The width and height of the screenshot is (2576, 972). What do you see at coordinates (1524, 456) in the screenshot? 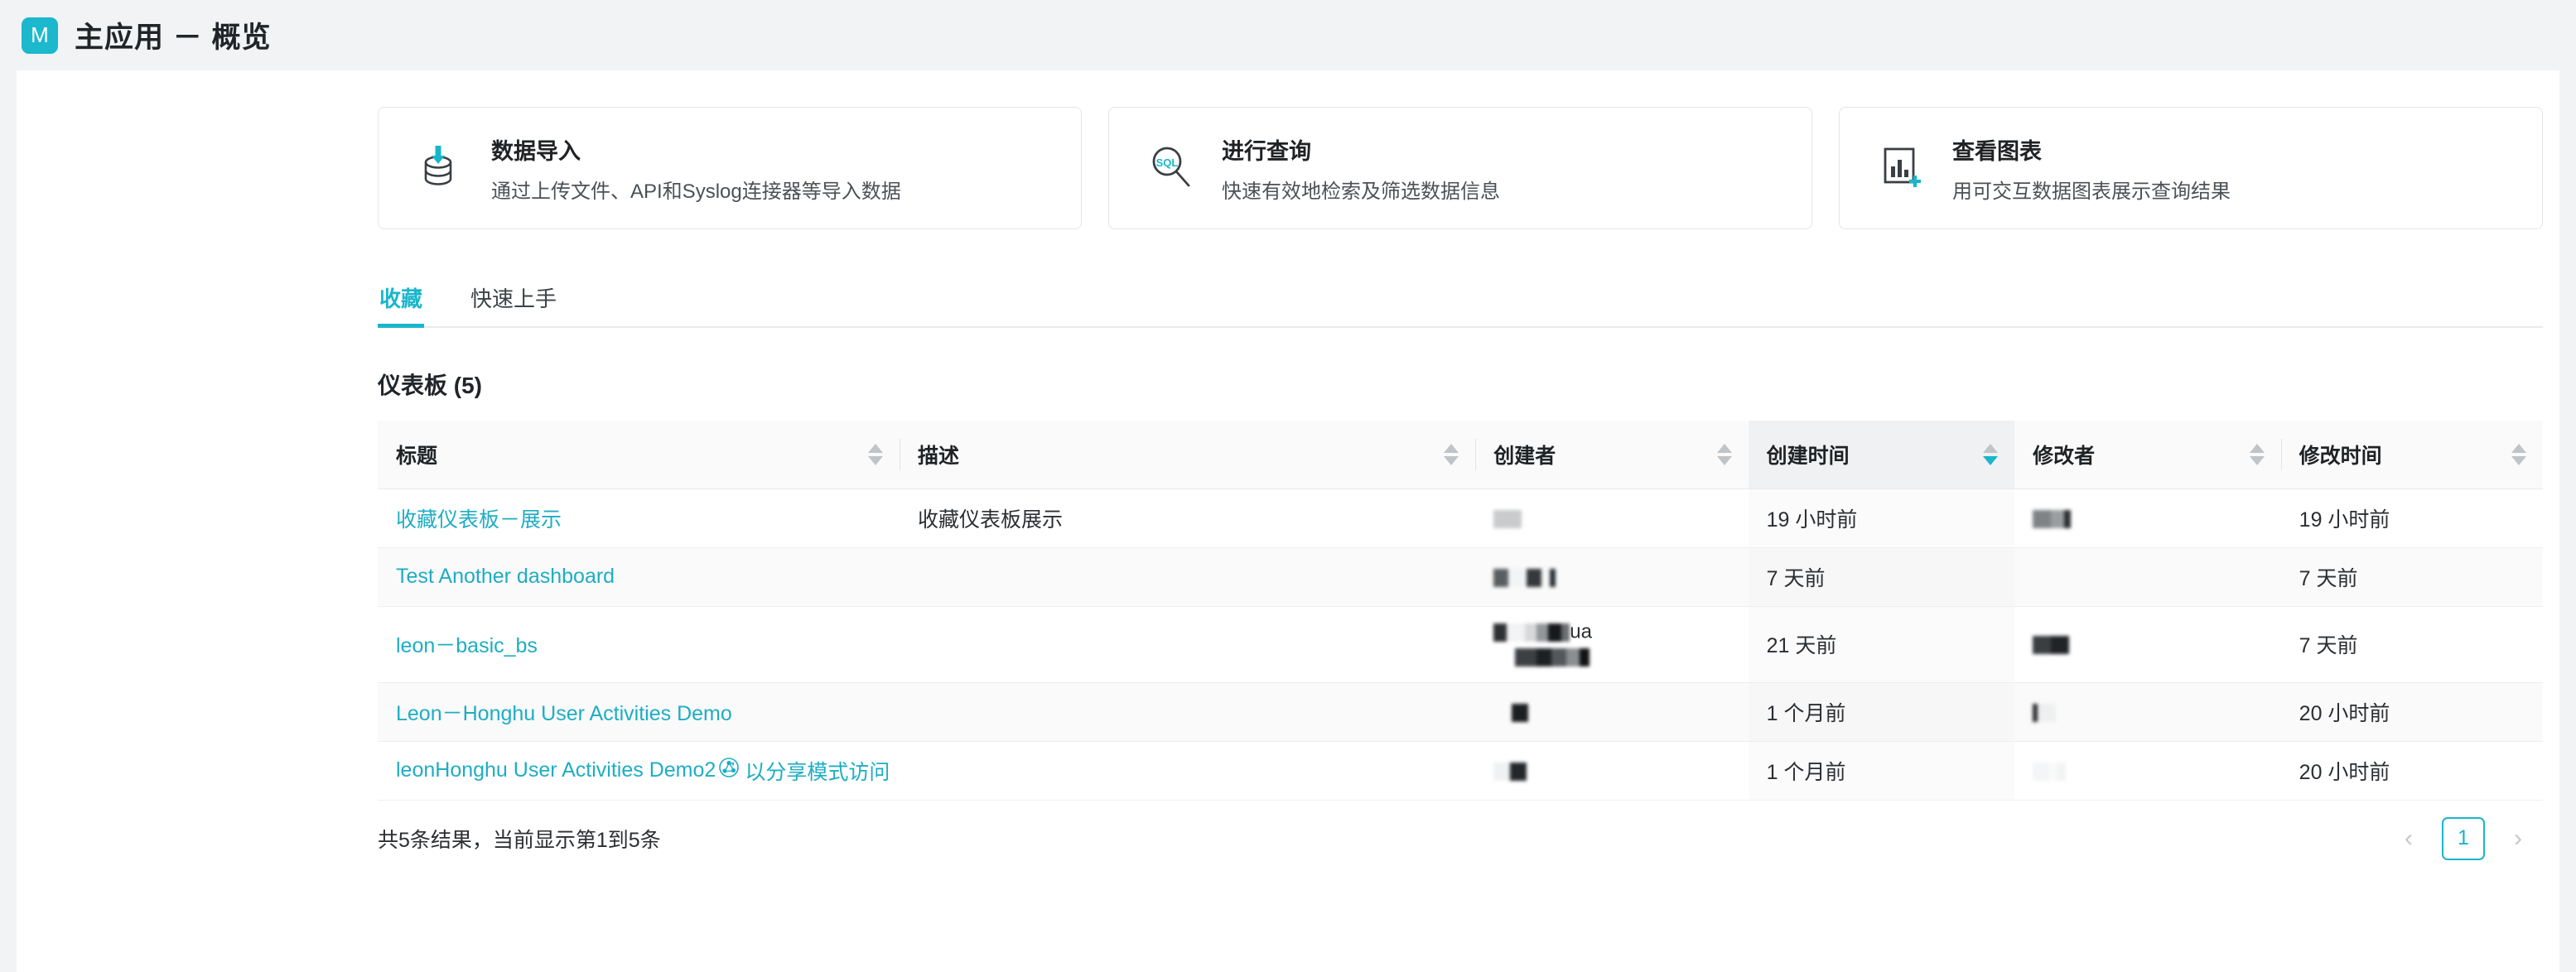
I see `column-label: 创建者` at bounding box center [1524, 456].